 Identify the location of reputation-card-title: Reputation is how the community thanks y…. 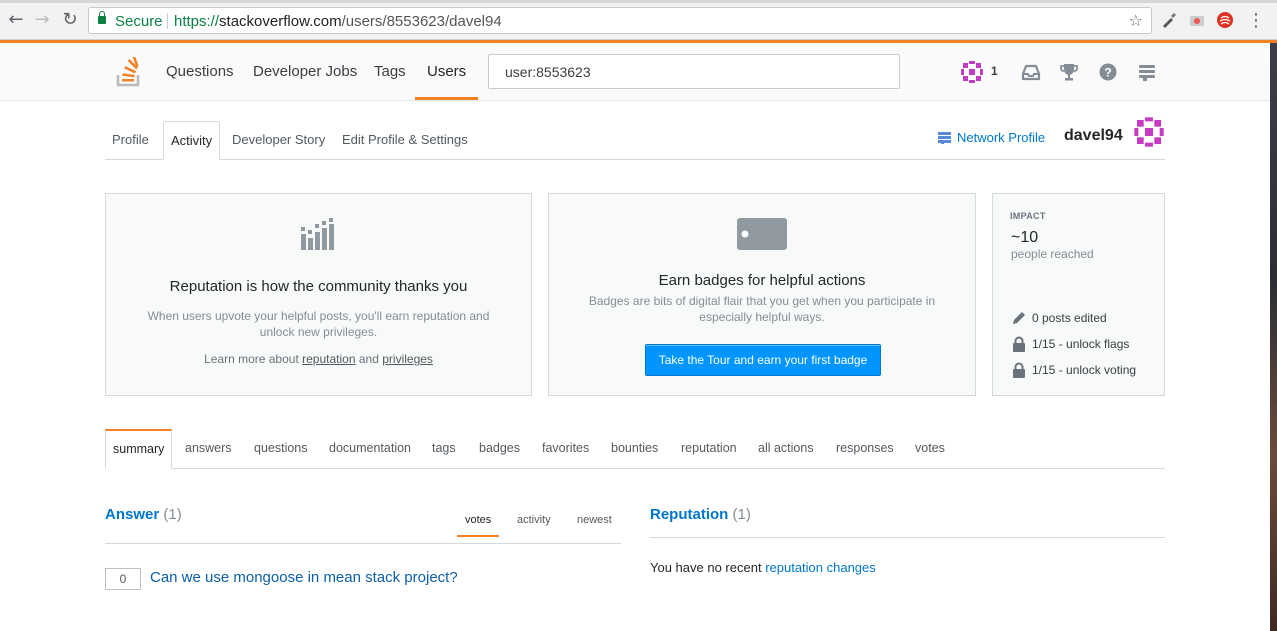
(318, 286).